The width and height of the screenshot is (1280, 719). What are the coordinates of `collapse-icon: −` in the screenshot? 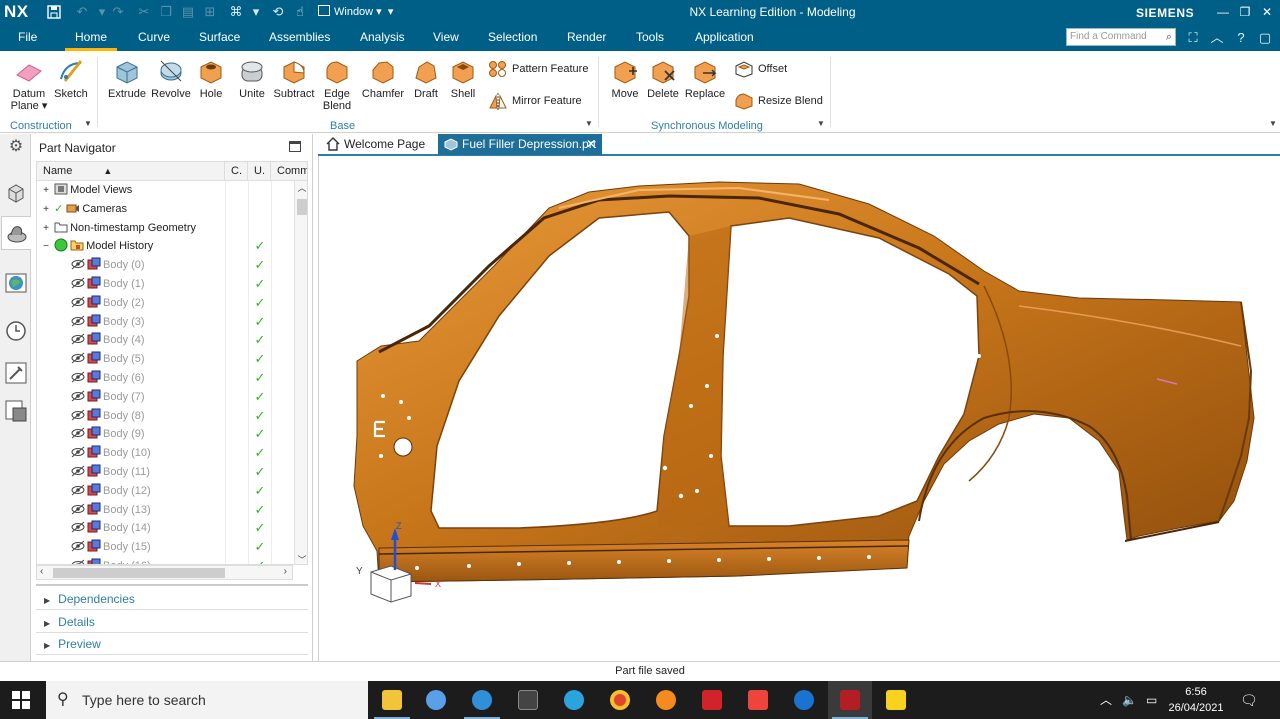 It's located at (46, 247).